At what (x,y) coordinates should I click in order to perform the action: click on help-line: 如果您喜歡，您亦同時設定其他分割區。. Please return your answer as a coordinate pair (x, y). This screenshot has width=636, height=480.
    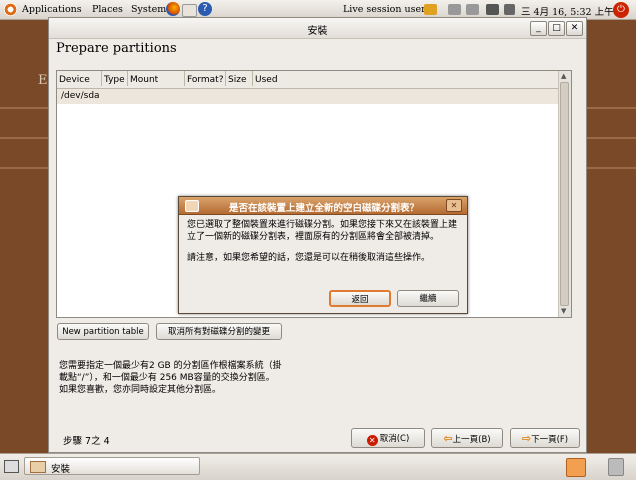
    Looking at the image, I should click on (140, 390).